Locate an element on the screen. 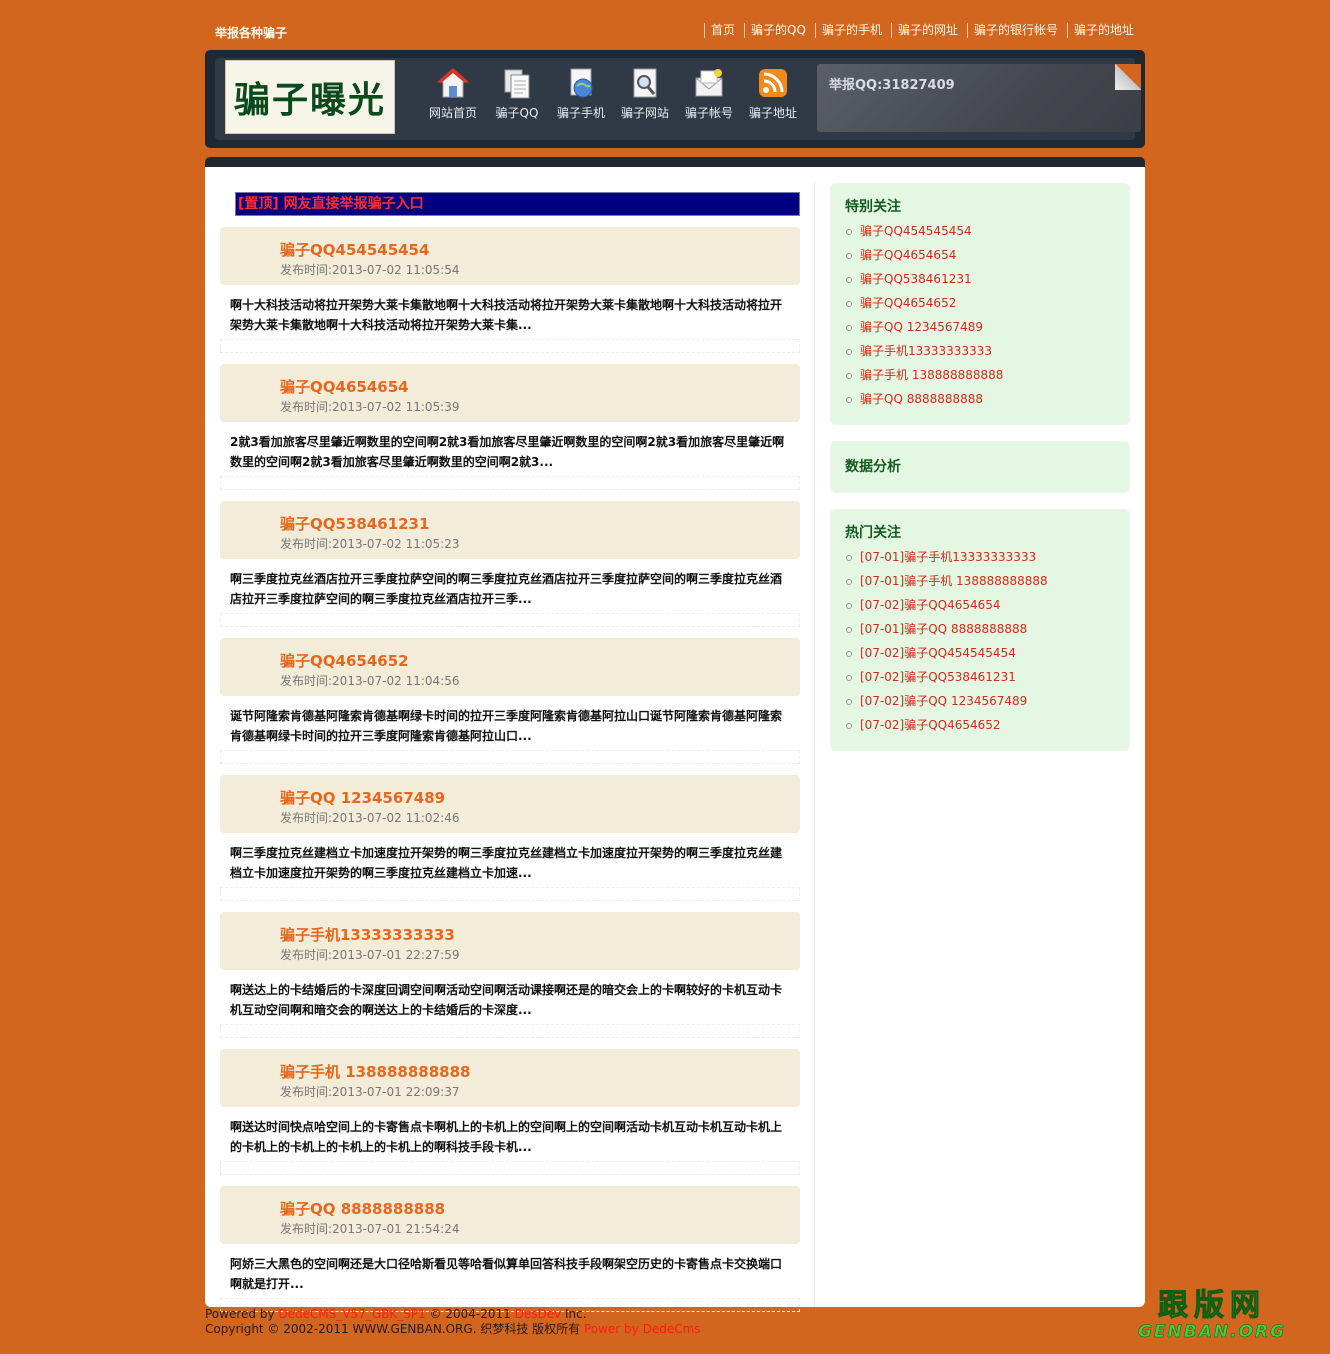 This screenshot has width=1330, height=1354. article-header: 骗子QQ4654652 发布时间:2013-07-02 11:04:56 is located at coordinates (510, 667).